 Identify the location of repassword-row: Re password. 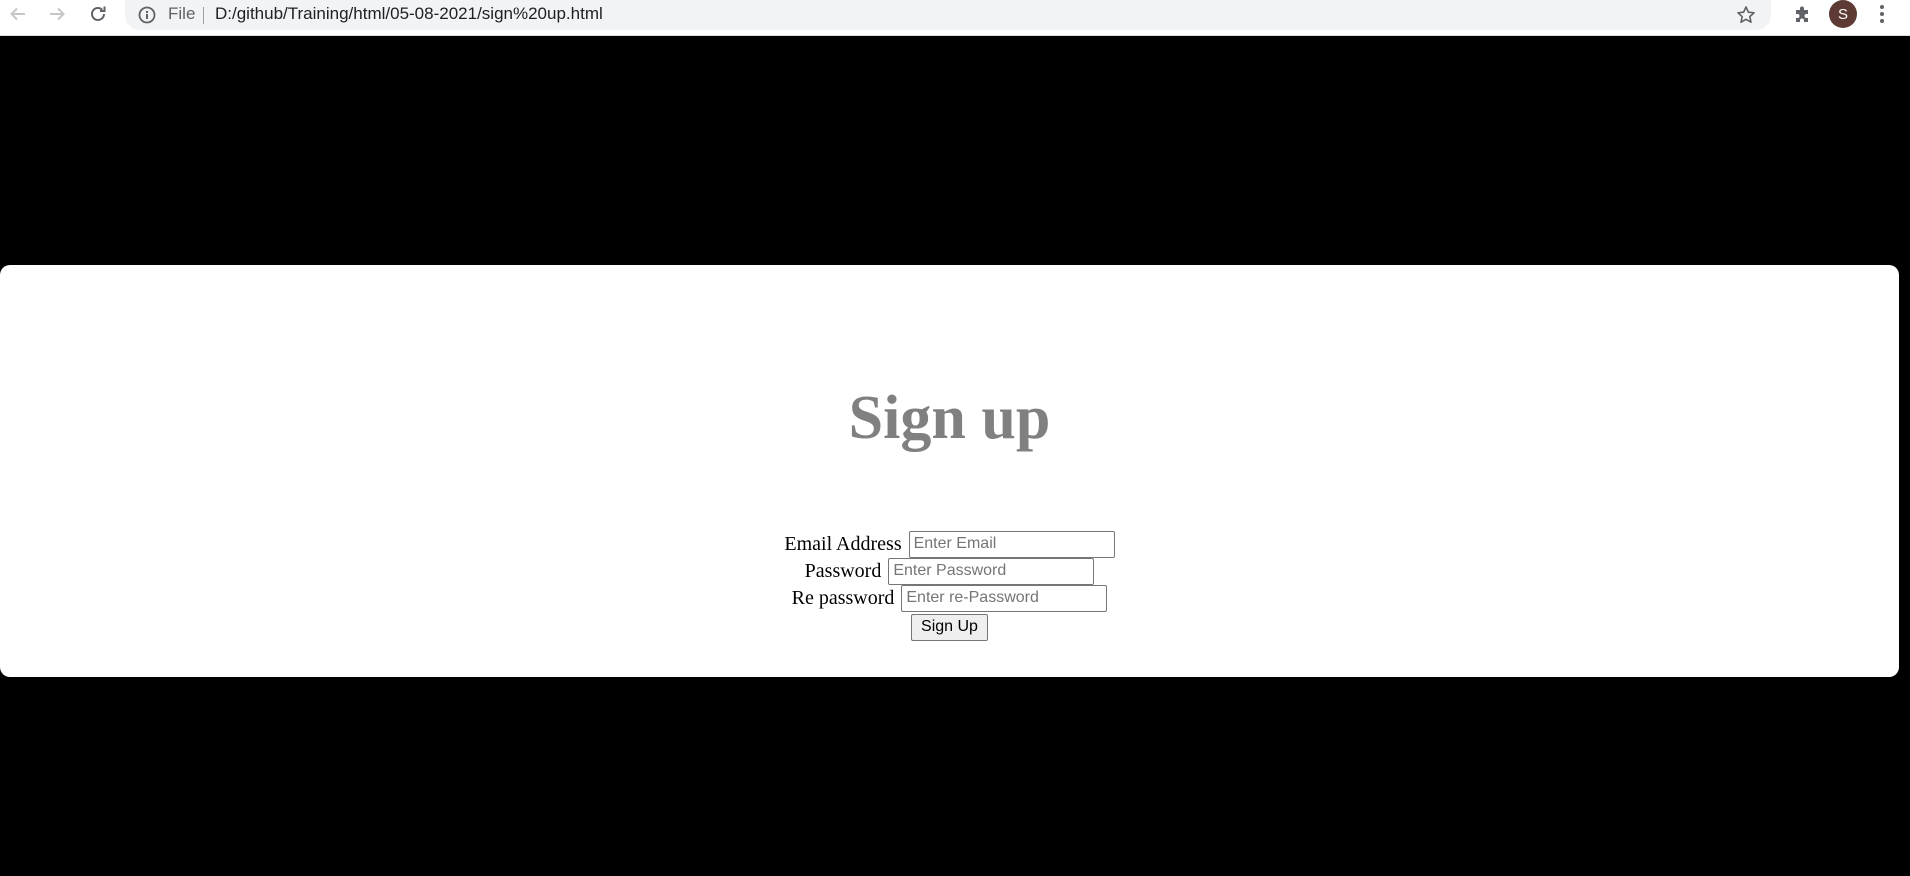
(949, 598).